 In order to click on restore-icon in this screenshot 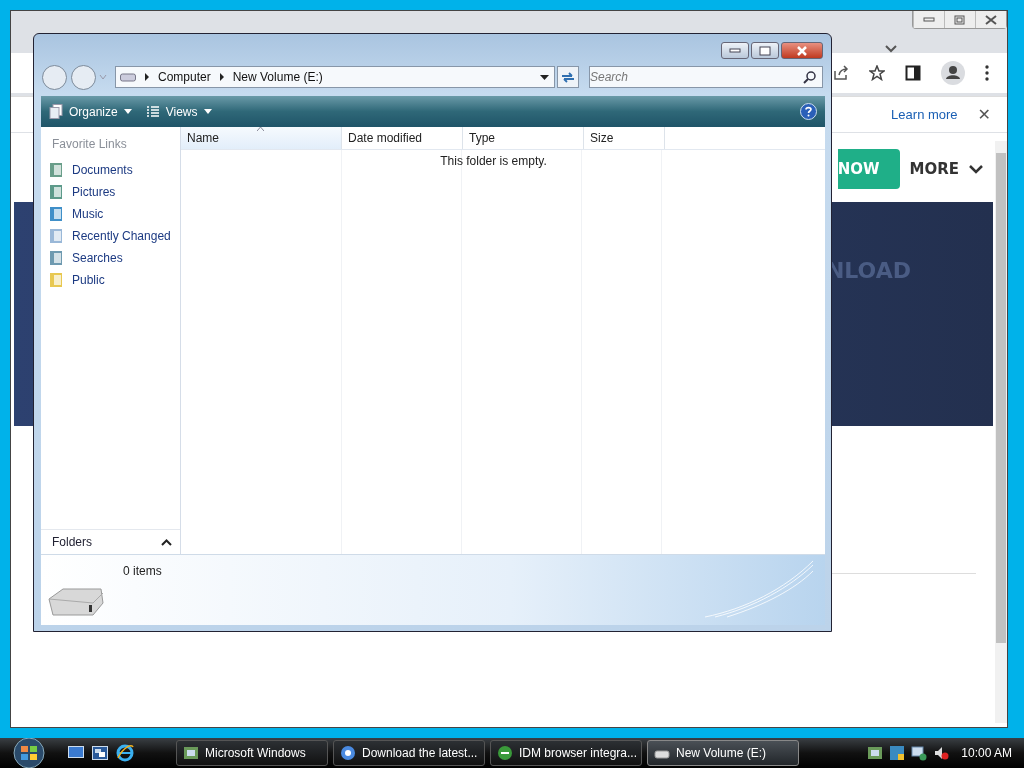, I will do `click(960, 19)`.